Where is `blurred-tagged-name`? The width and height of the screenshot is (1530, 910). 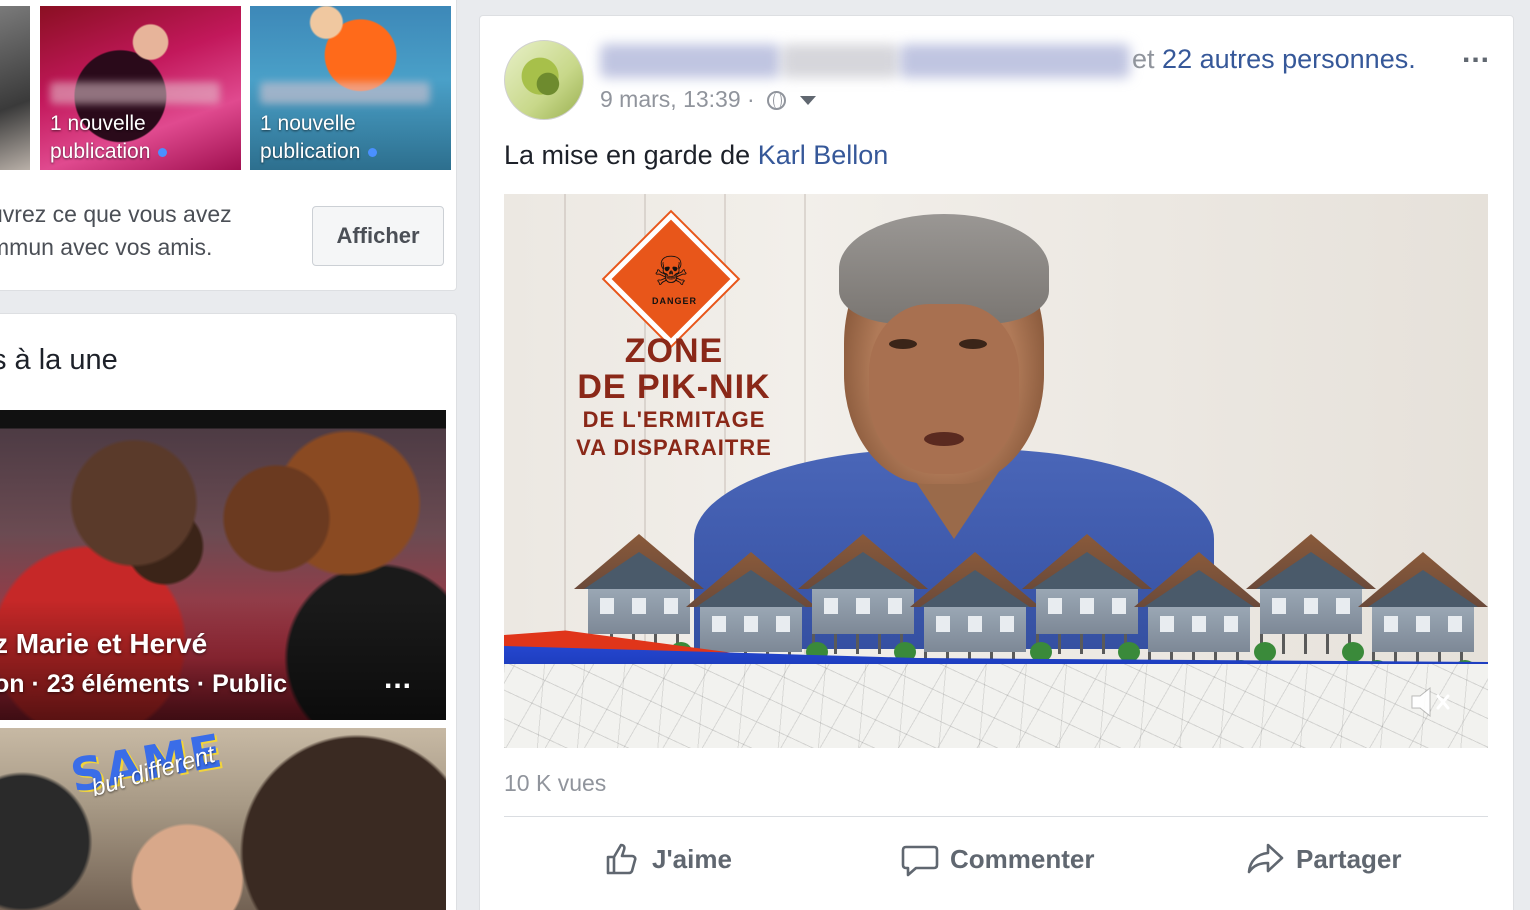 blurred-tagged-name is located at coordinates (1015, 61).